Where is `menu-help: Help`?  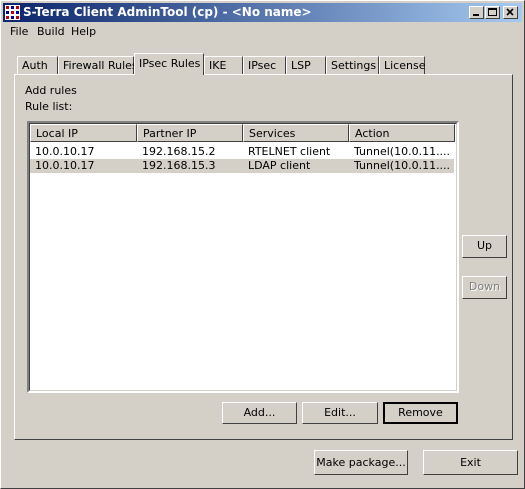
menu-help: Help is located at coordinates (83, 31).